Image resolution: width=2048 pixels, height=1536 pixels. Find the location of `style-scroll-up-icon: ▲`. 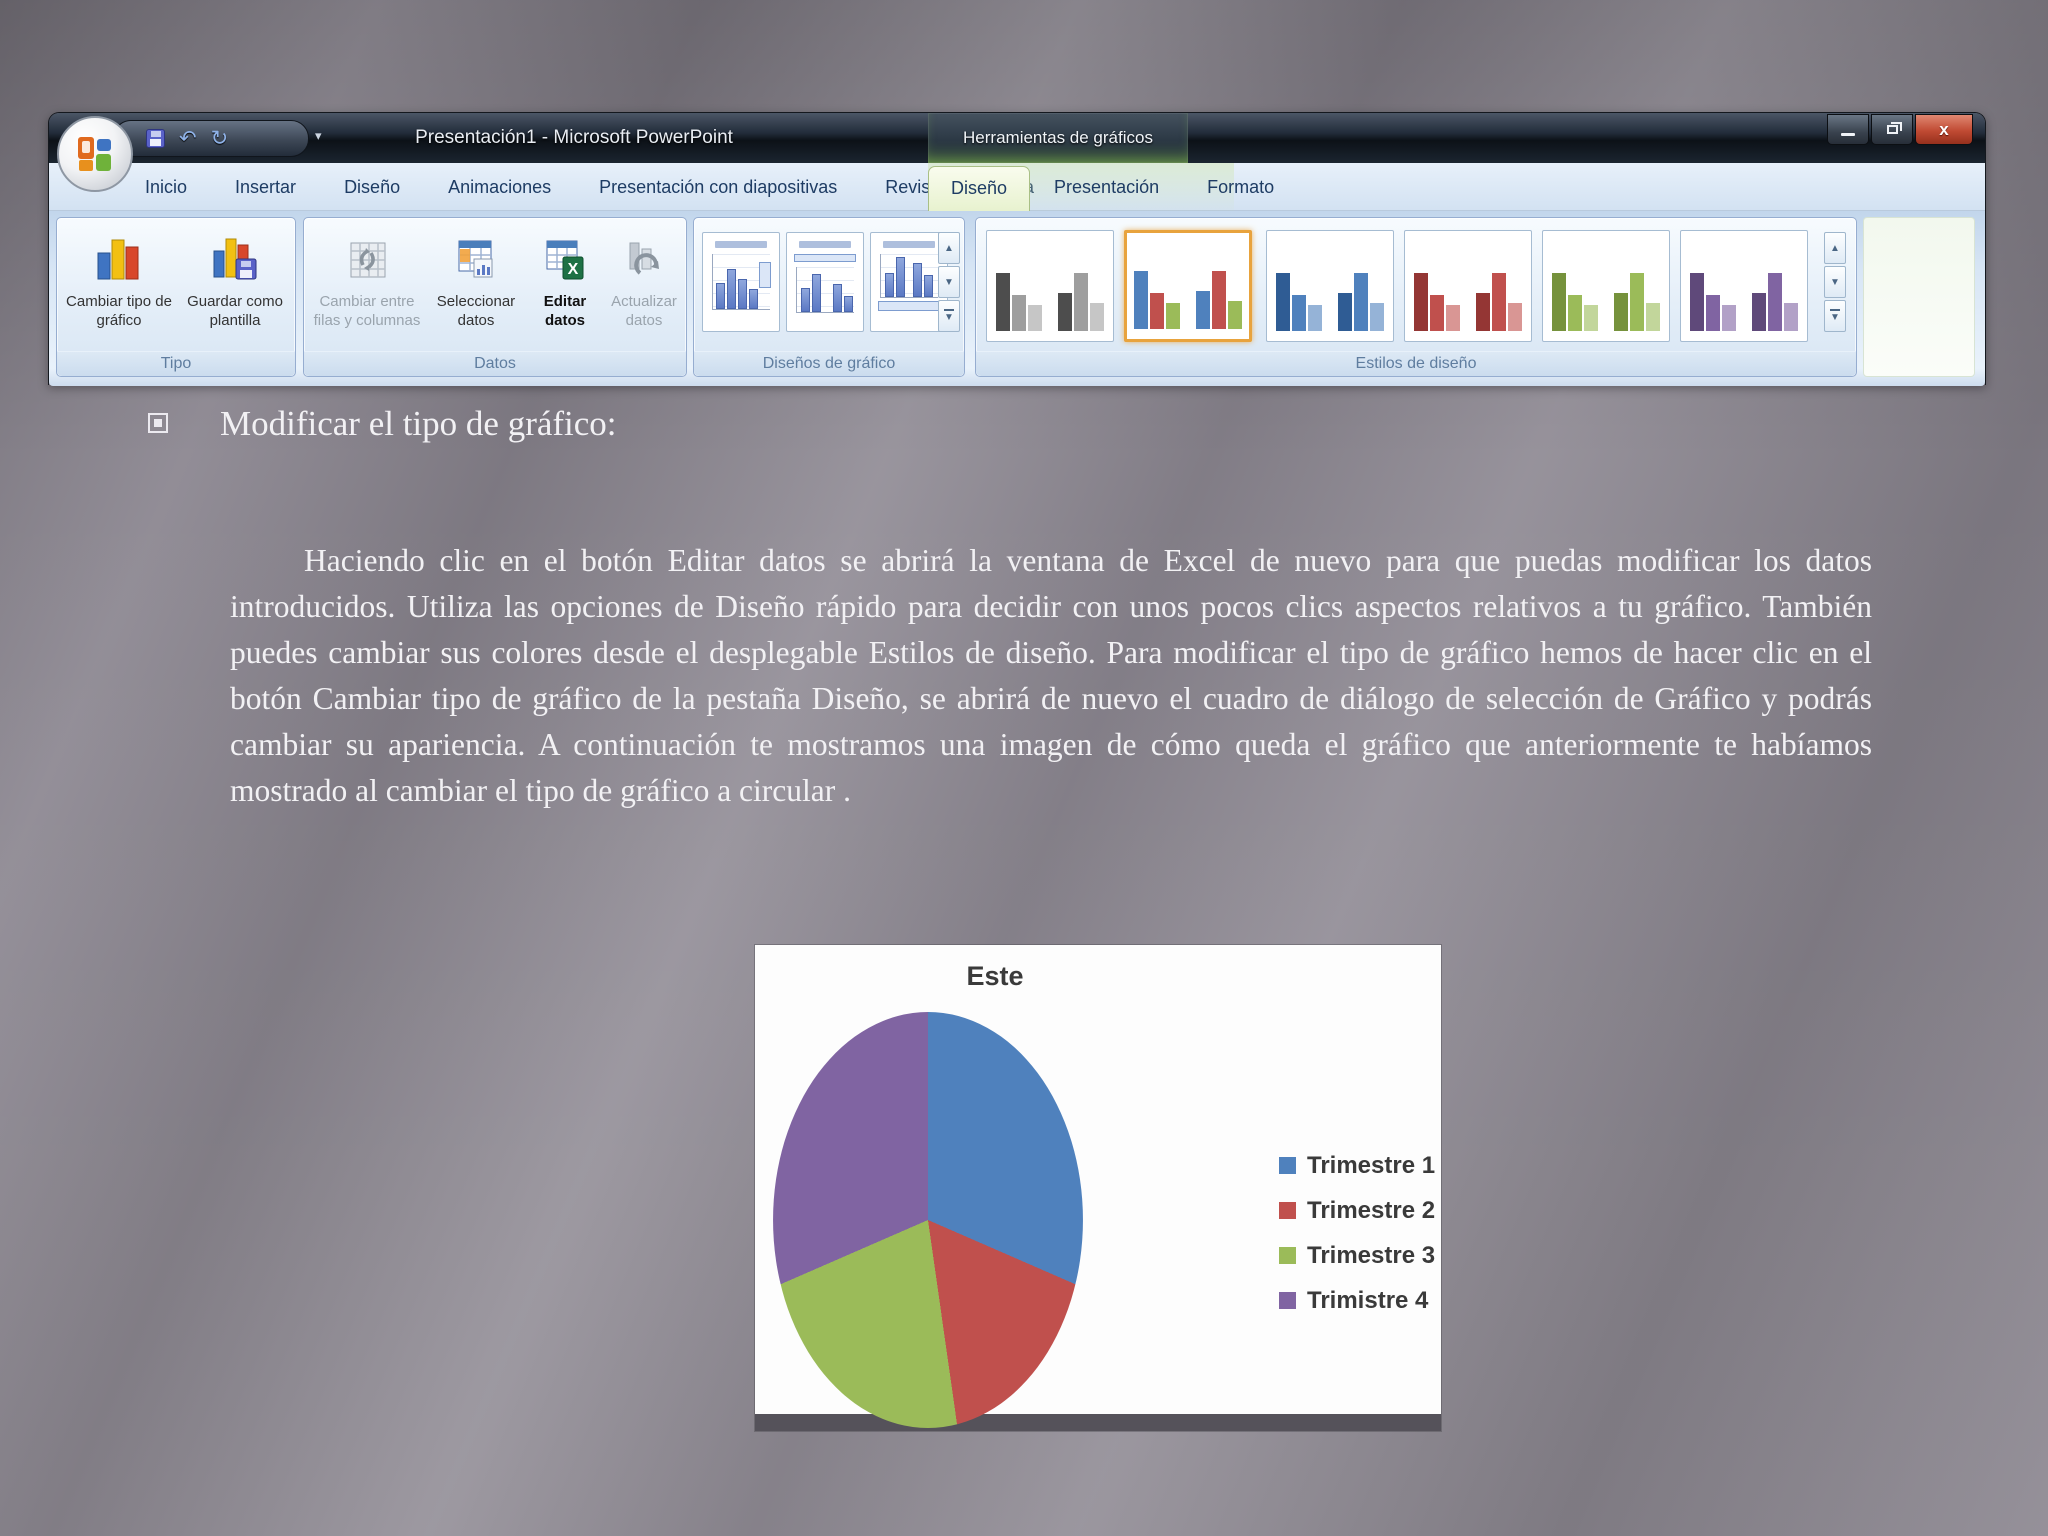

style-scroll-up-icon: ▲ is located at coordinates (1835, 248).